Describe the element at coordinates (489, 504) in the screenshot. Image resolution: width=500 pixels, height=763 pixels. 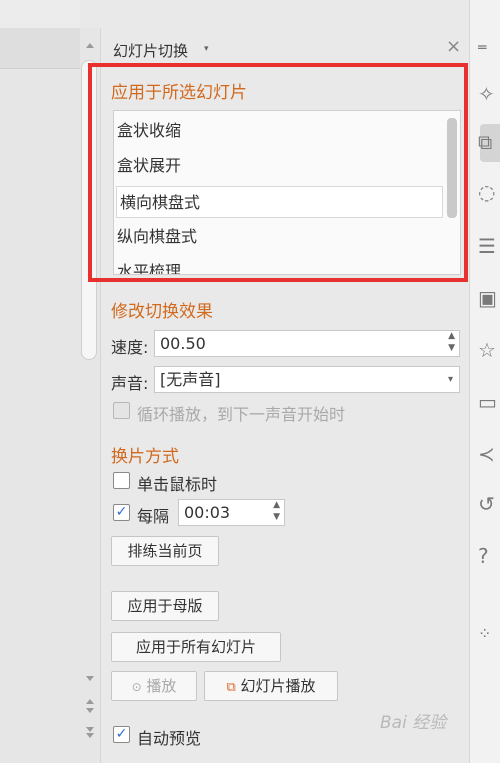
I see `history-icon: ↺` at that location.